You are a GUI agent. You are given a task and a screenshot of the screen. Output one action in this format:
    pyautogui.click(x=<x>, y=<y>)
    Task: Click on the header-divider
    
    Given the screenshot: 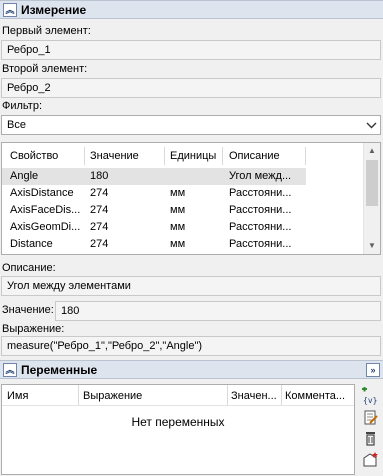 What is the action you would take?
    pyautogui.click(x=178, y=405)
    